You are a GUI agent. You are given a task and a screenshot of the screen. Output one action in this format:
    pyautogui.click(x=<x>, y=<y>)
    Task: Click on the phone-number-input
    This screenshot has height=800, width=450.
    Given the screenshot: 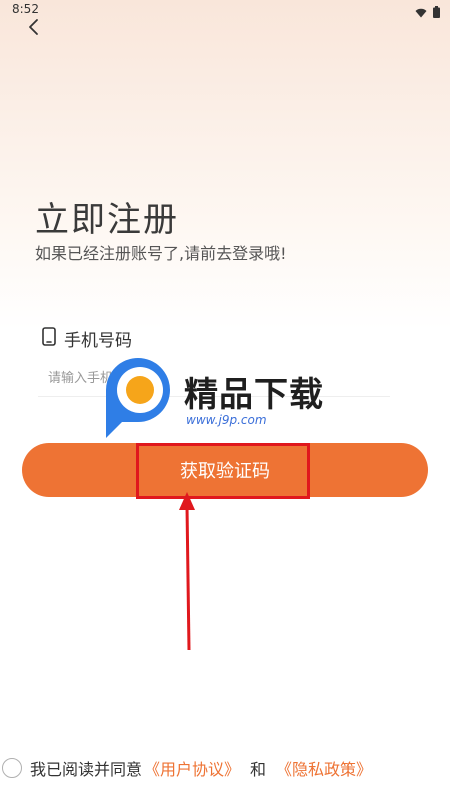 What is the action you would take?
    pyautogui.click(x=214, y=378)
    